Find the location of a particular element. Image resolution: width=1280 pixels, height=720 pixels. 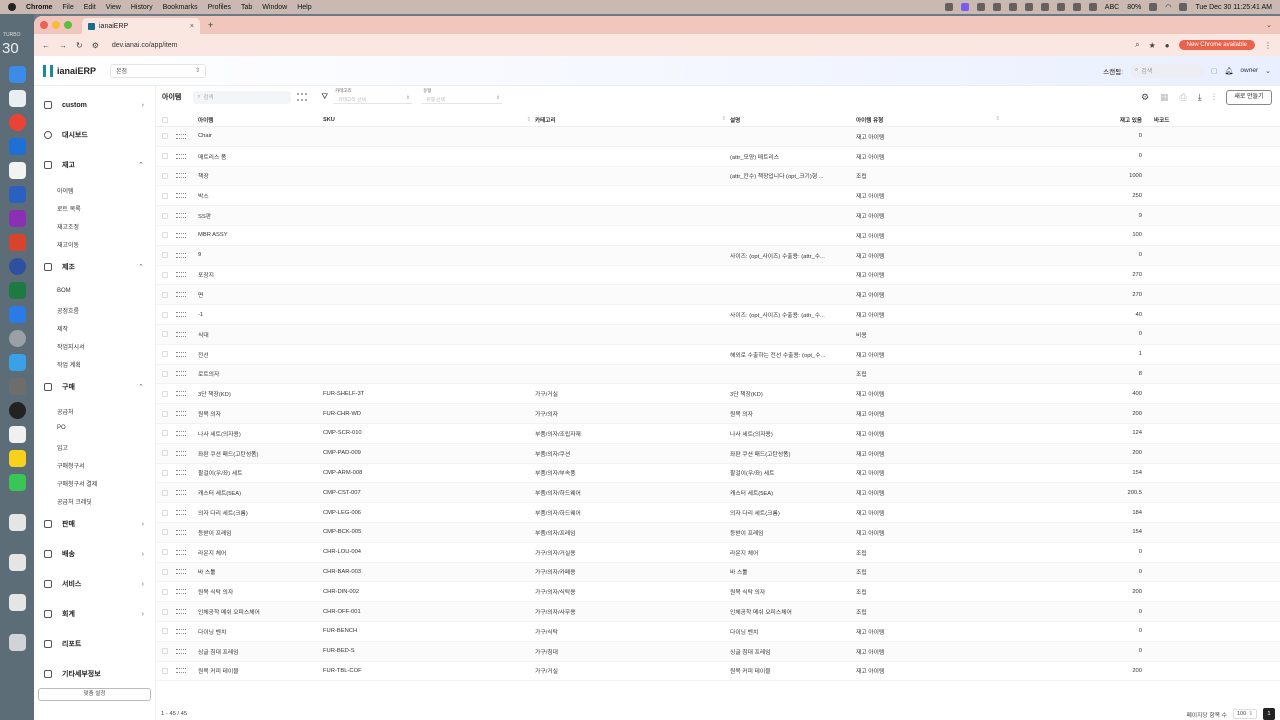

screen-record-icon is located at coordinates (964, 7).